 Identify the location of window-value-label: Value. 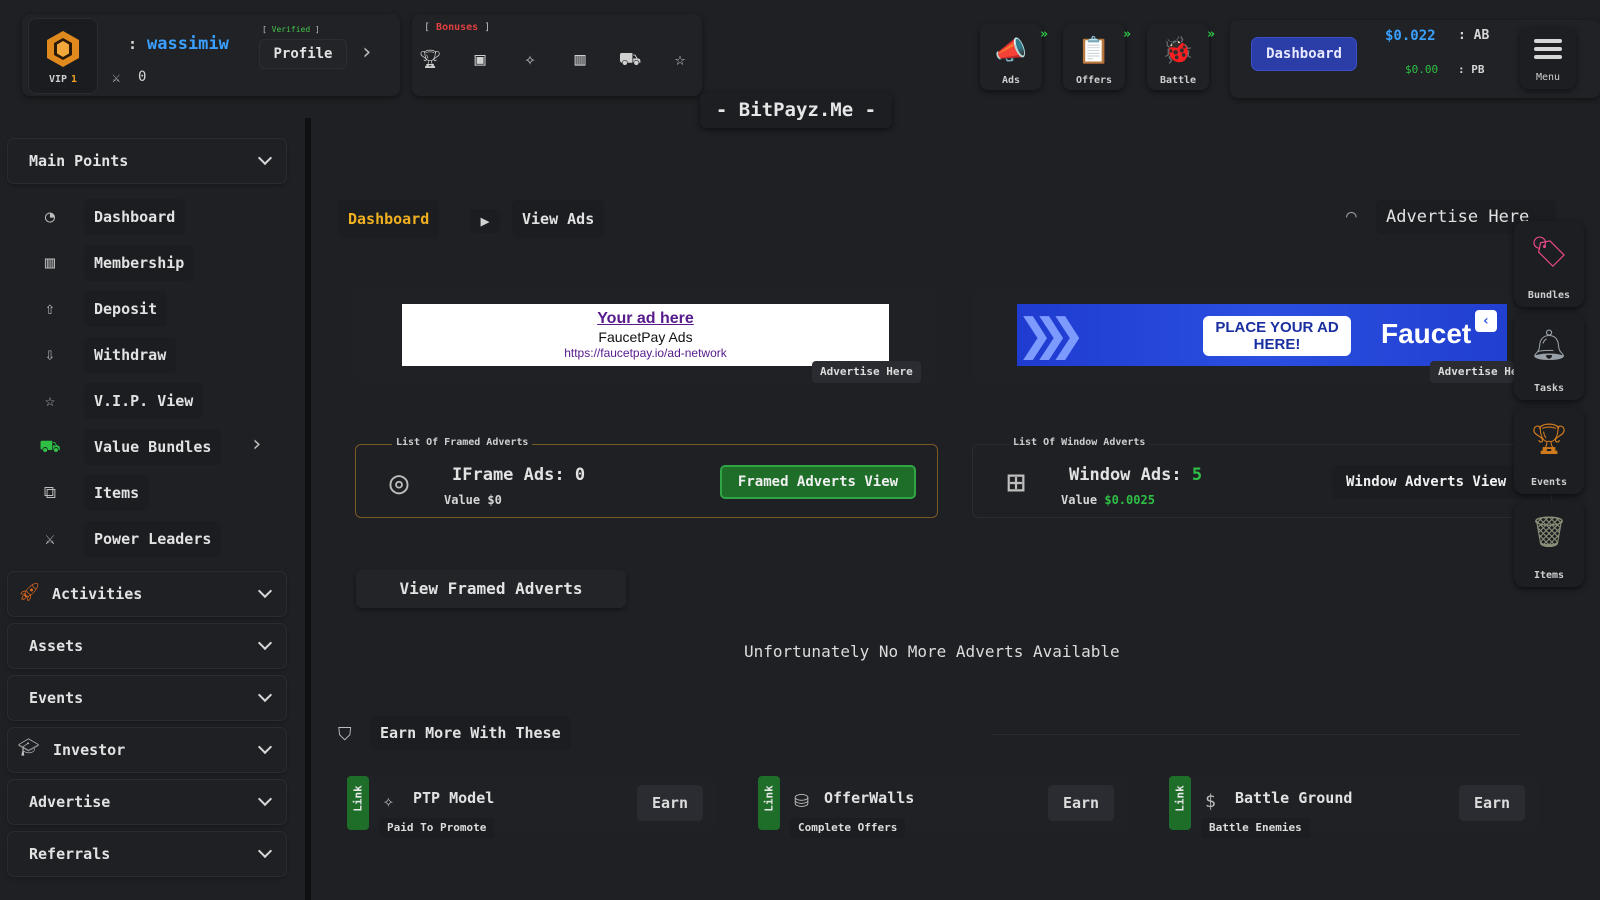
(1079, 500).